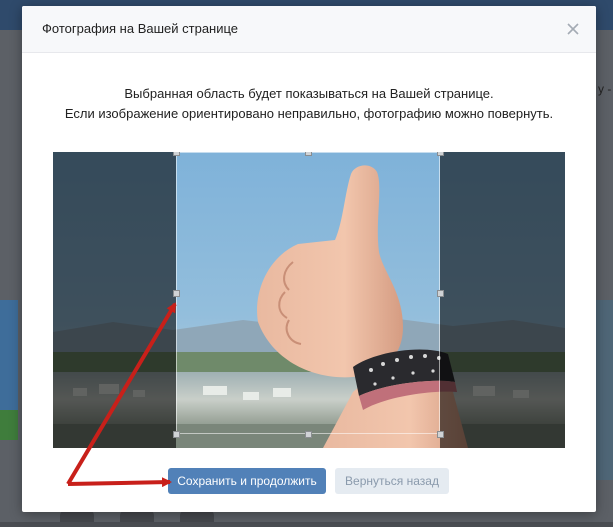 This screenshot has height=527, width=613. Describe the element at coordinates (176, 154) in the screenshot. I see `crop-handle-top-left` at that location.